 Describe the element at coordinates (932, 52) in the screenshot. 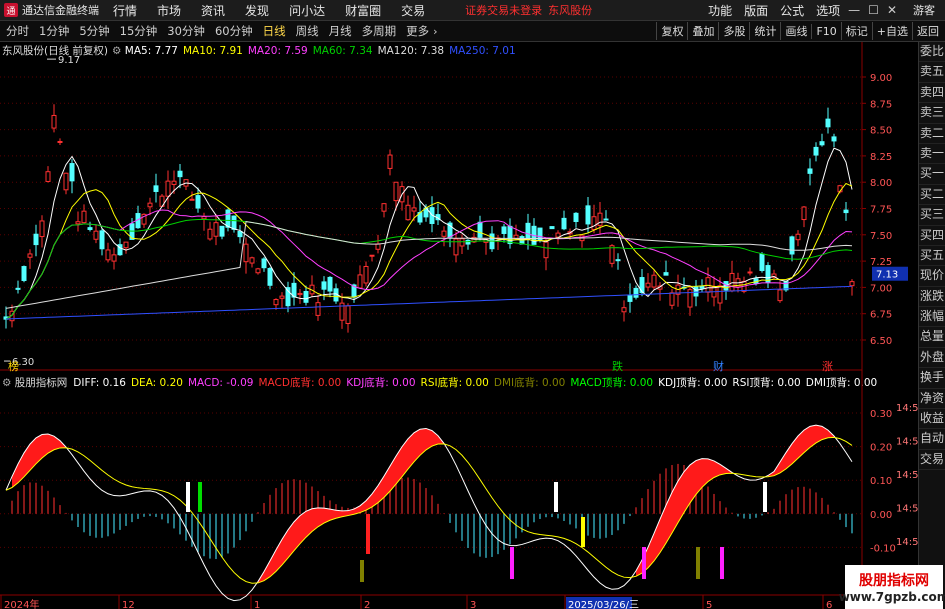

I see `side-panel-item: 委比` at that location.